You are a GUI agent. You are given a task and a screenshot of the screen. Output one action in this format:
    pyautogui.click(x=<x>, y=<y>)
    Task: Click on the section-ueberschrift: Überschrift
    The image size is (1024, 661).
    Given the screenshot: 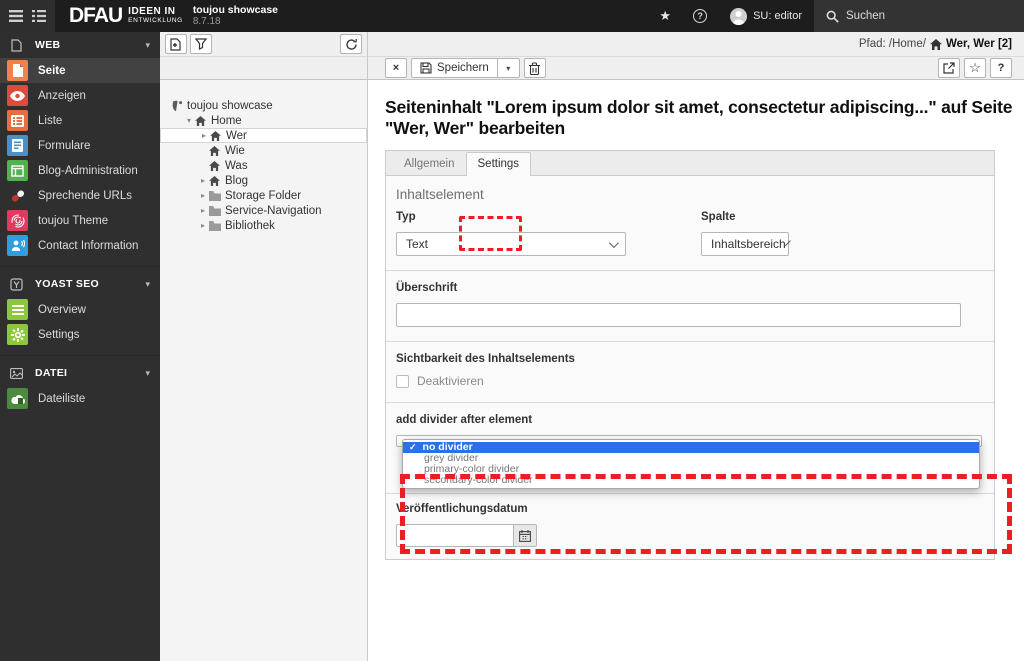 What is the action you would take?
    pyautogui.click(x=690, y=305)
    